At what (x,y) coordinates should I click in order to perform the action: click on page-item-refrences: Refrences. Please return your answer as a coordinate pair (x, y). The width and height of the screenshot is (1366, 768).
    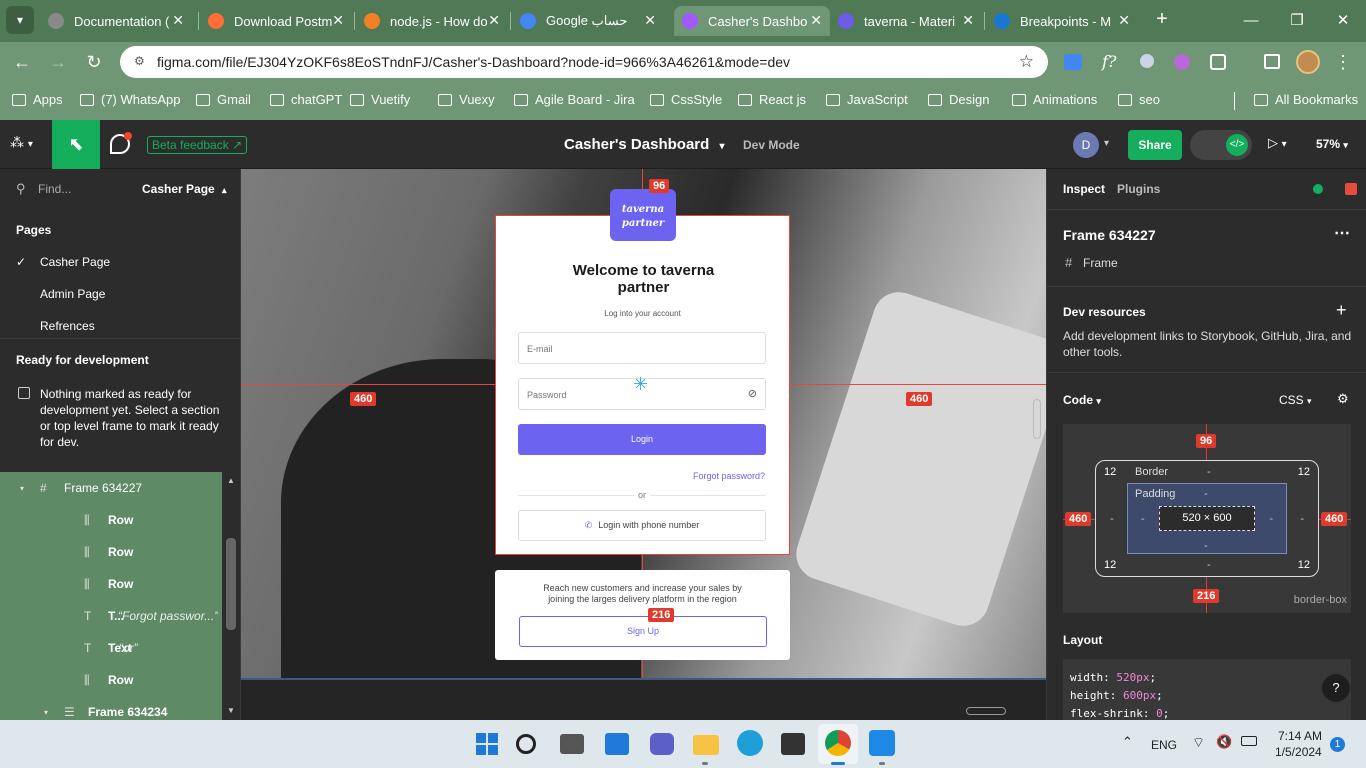
    Looking at the image, I should click on (67, 326).